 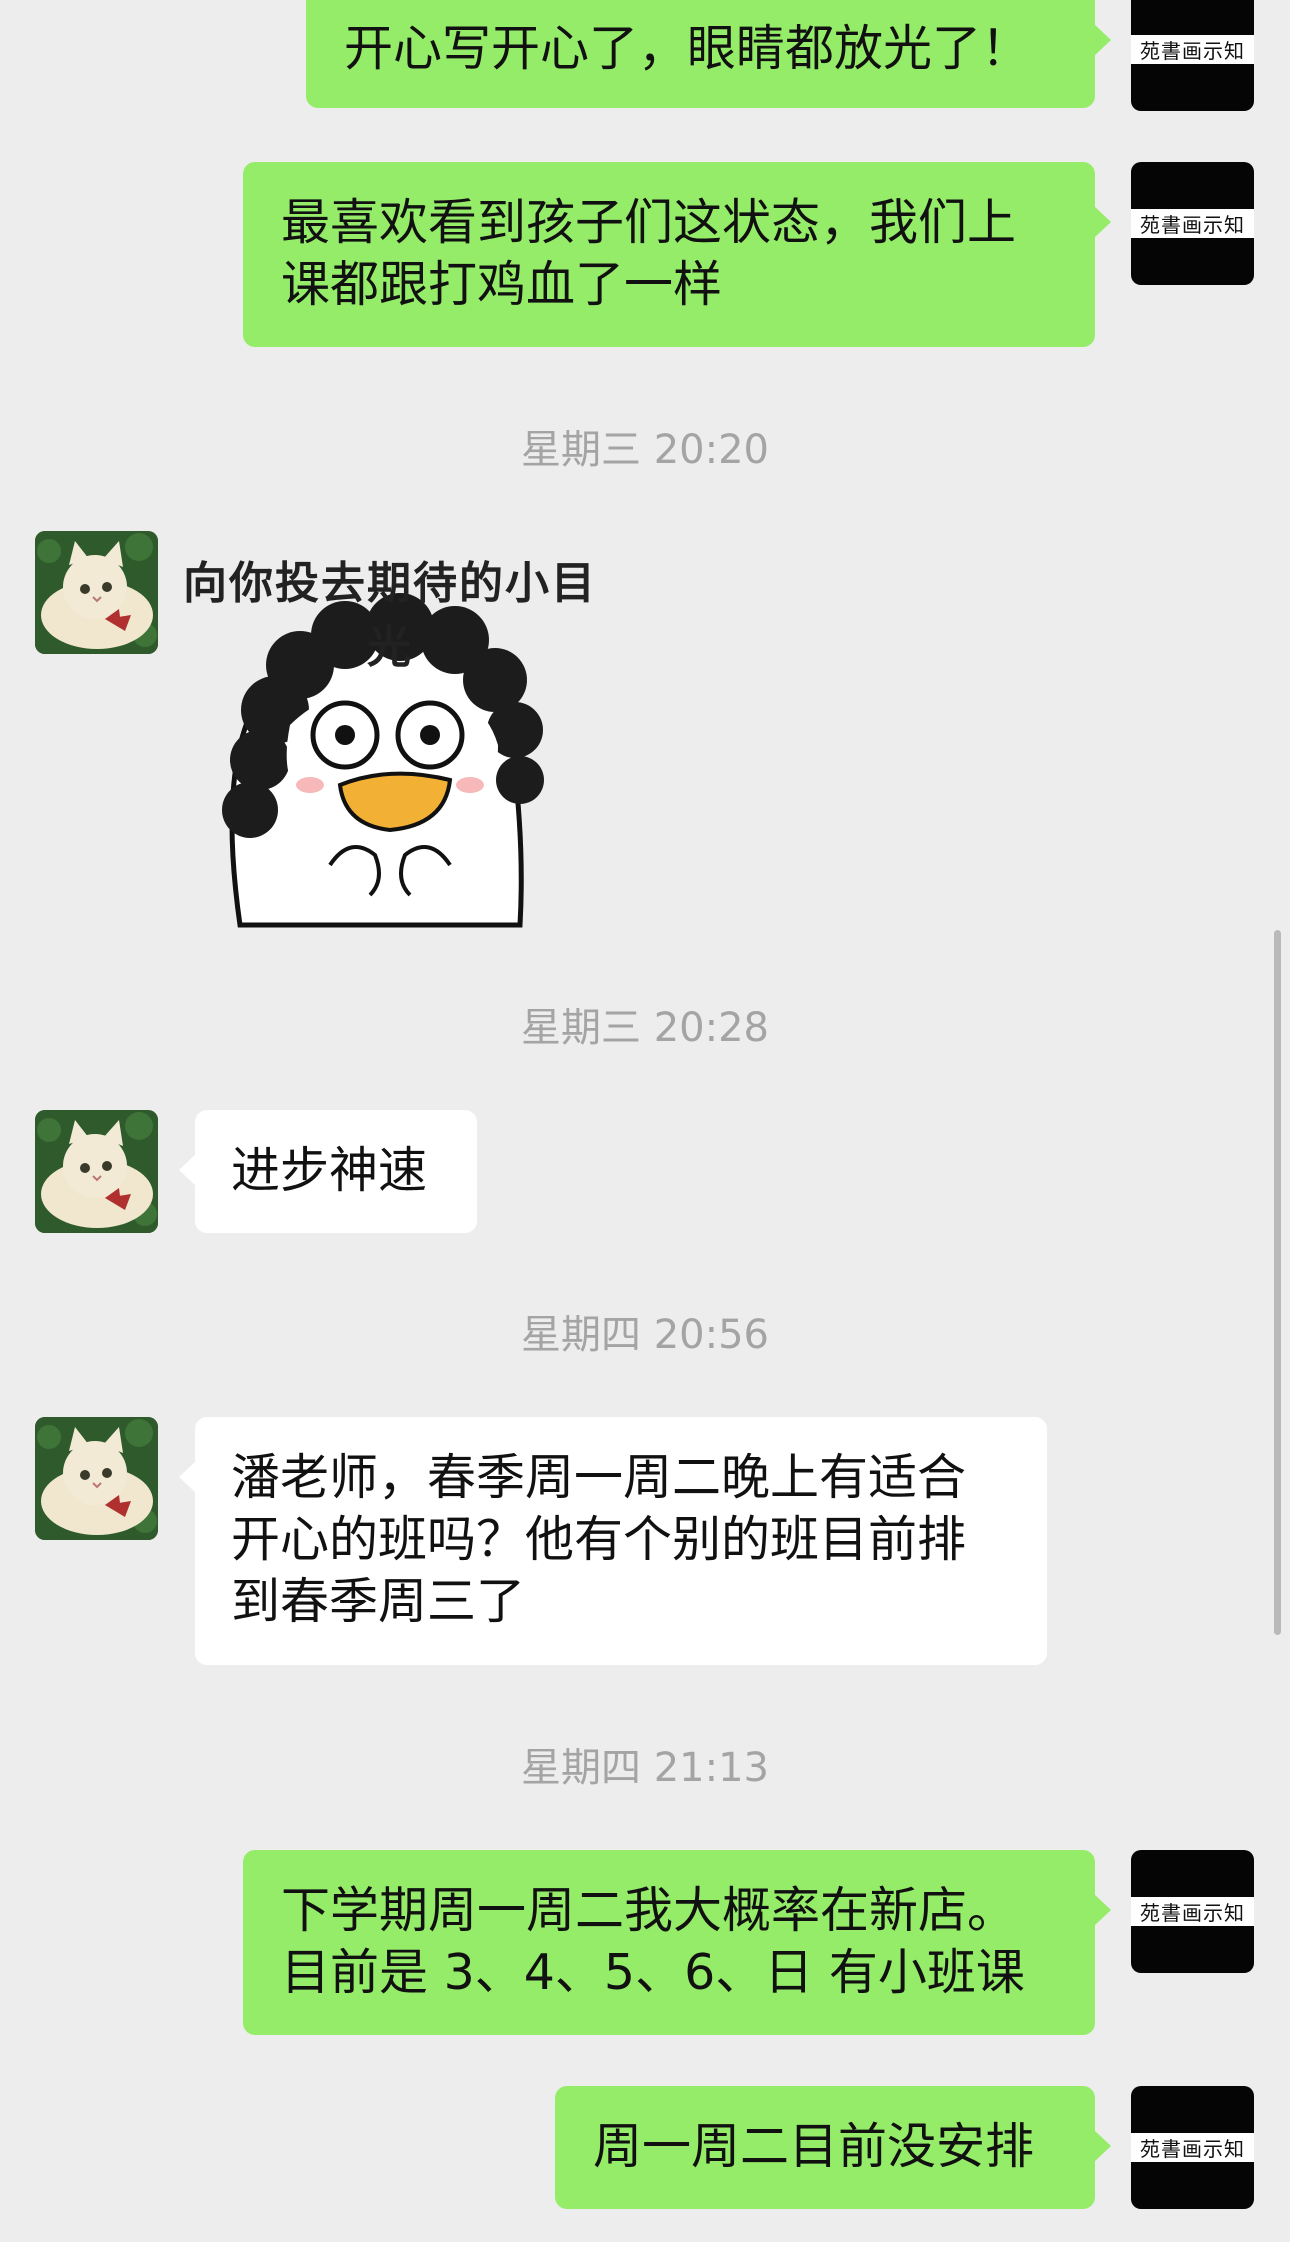 I want to click on message-text: 最喜欢看到孩子们这状态，我们上课都跟打鸡血了一样, so click(x=649, y=253).